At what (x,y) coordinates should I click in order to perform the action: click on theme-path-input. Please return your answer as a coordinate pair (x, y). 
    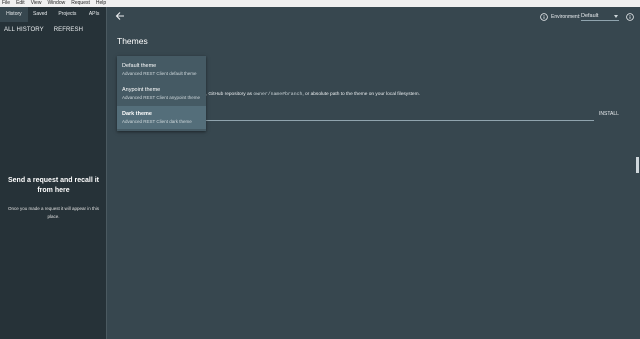
    Looking at the image, I should click on (398, 120).